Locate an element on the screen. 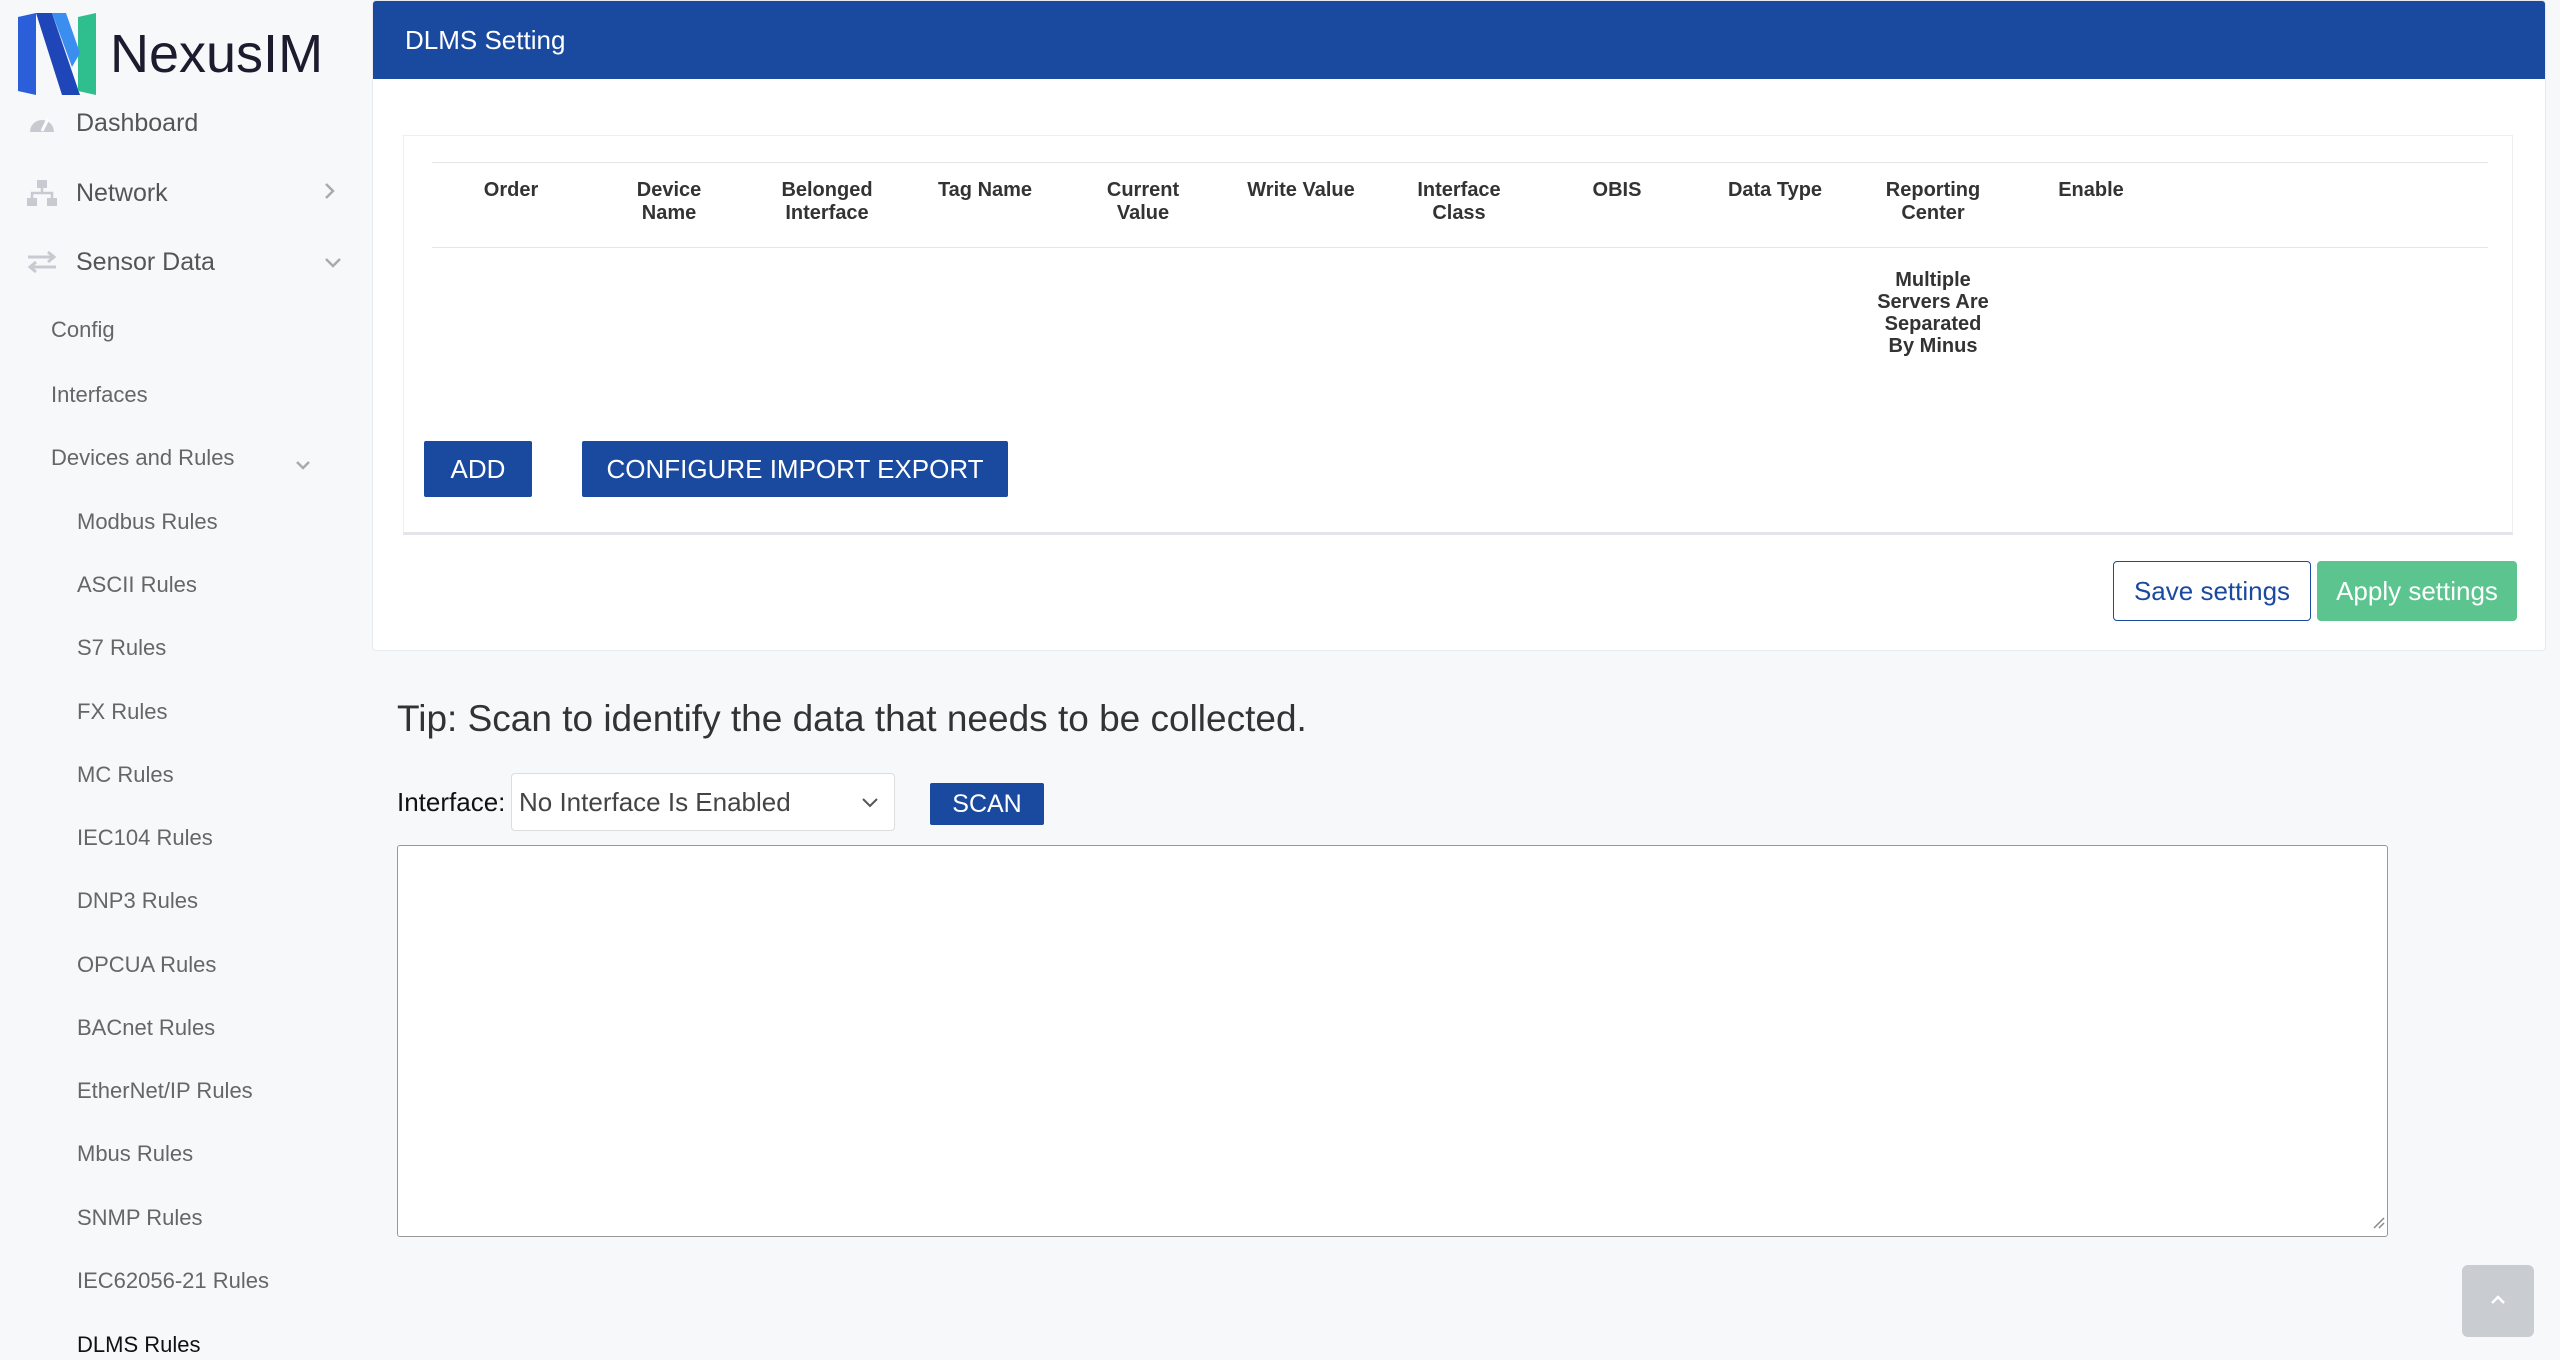 The width and height of the screenshot is (2560, 1360). nav-modbus-rules: Modbus Rules is located at coordinates (147, 522).